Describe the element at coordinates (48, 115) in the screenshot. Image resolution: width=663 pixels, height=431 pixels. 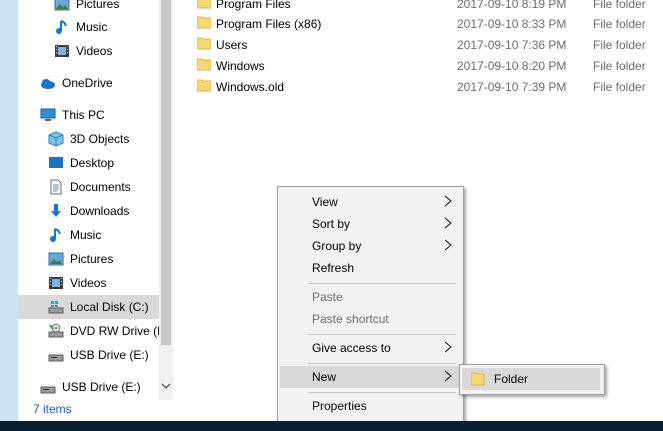
I see `this-pc-icon` at that location.